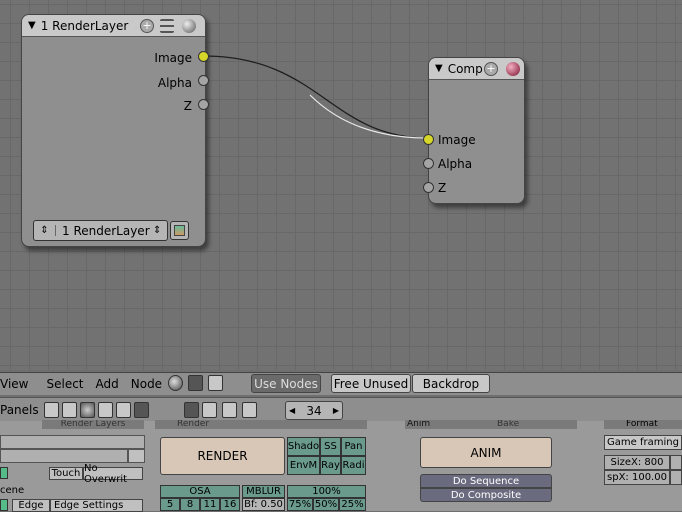  Describe the element at coordinates (326, 491) in the screenshot. I see `percent-100-toggle: 100%` at that location.